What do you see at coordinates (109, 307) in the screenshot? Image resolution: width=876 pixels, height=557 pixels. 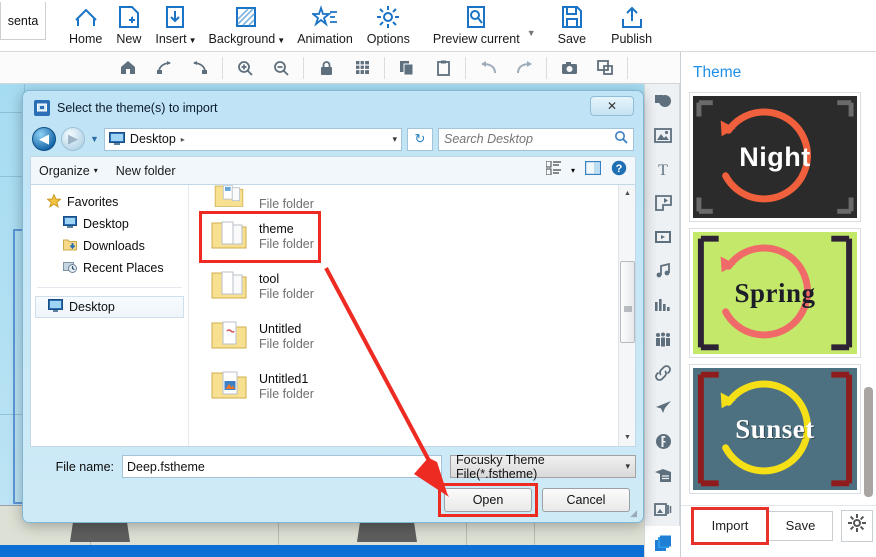 I see `navpane-item-desktop-root: Desktop` at bounding box center [109, 307].